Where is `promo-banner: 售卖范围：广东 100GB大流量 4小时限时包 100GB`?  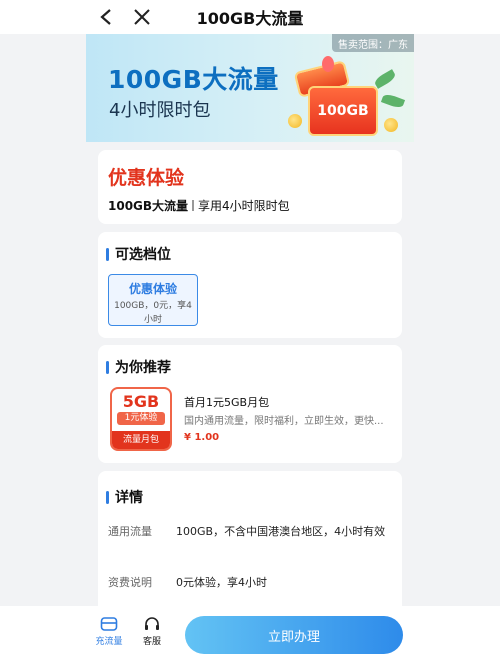 promo-banner: 售卖范围：广东 100GB大流量 4小时限时包 100GB is located at coordinates (250, 88).